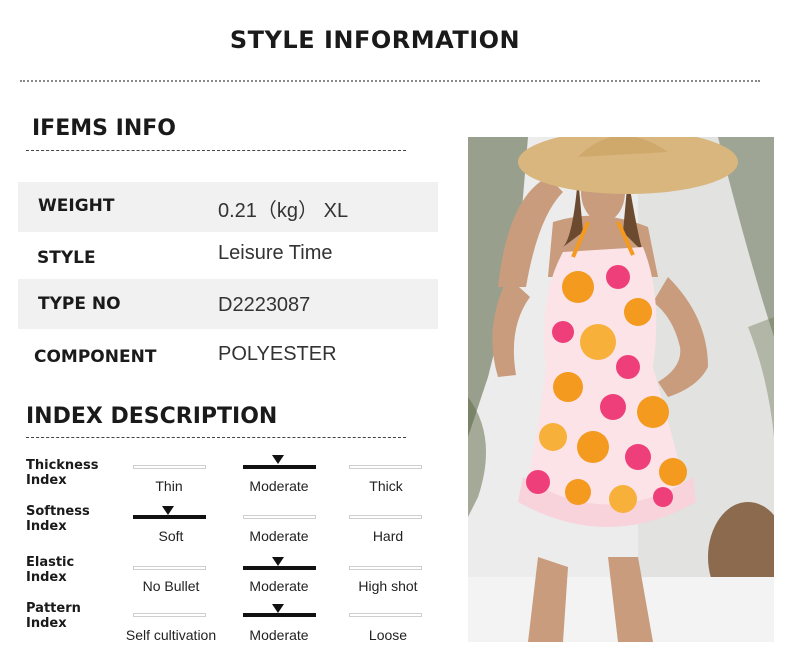  I want to click on style-value: Leisure Time, so click(275, 253).